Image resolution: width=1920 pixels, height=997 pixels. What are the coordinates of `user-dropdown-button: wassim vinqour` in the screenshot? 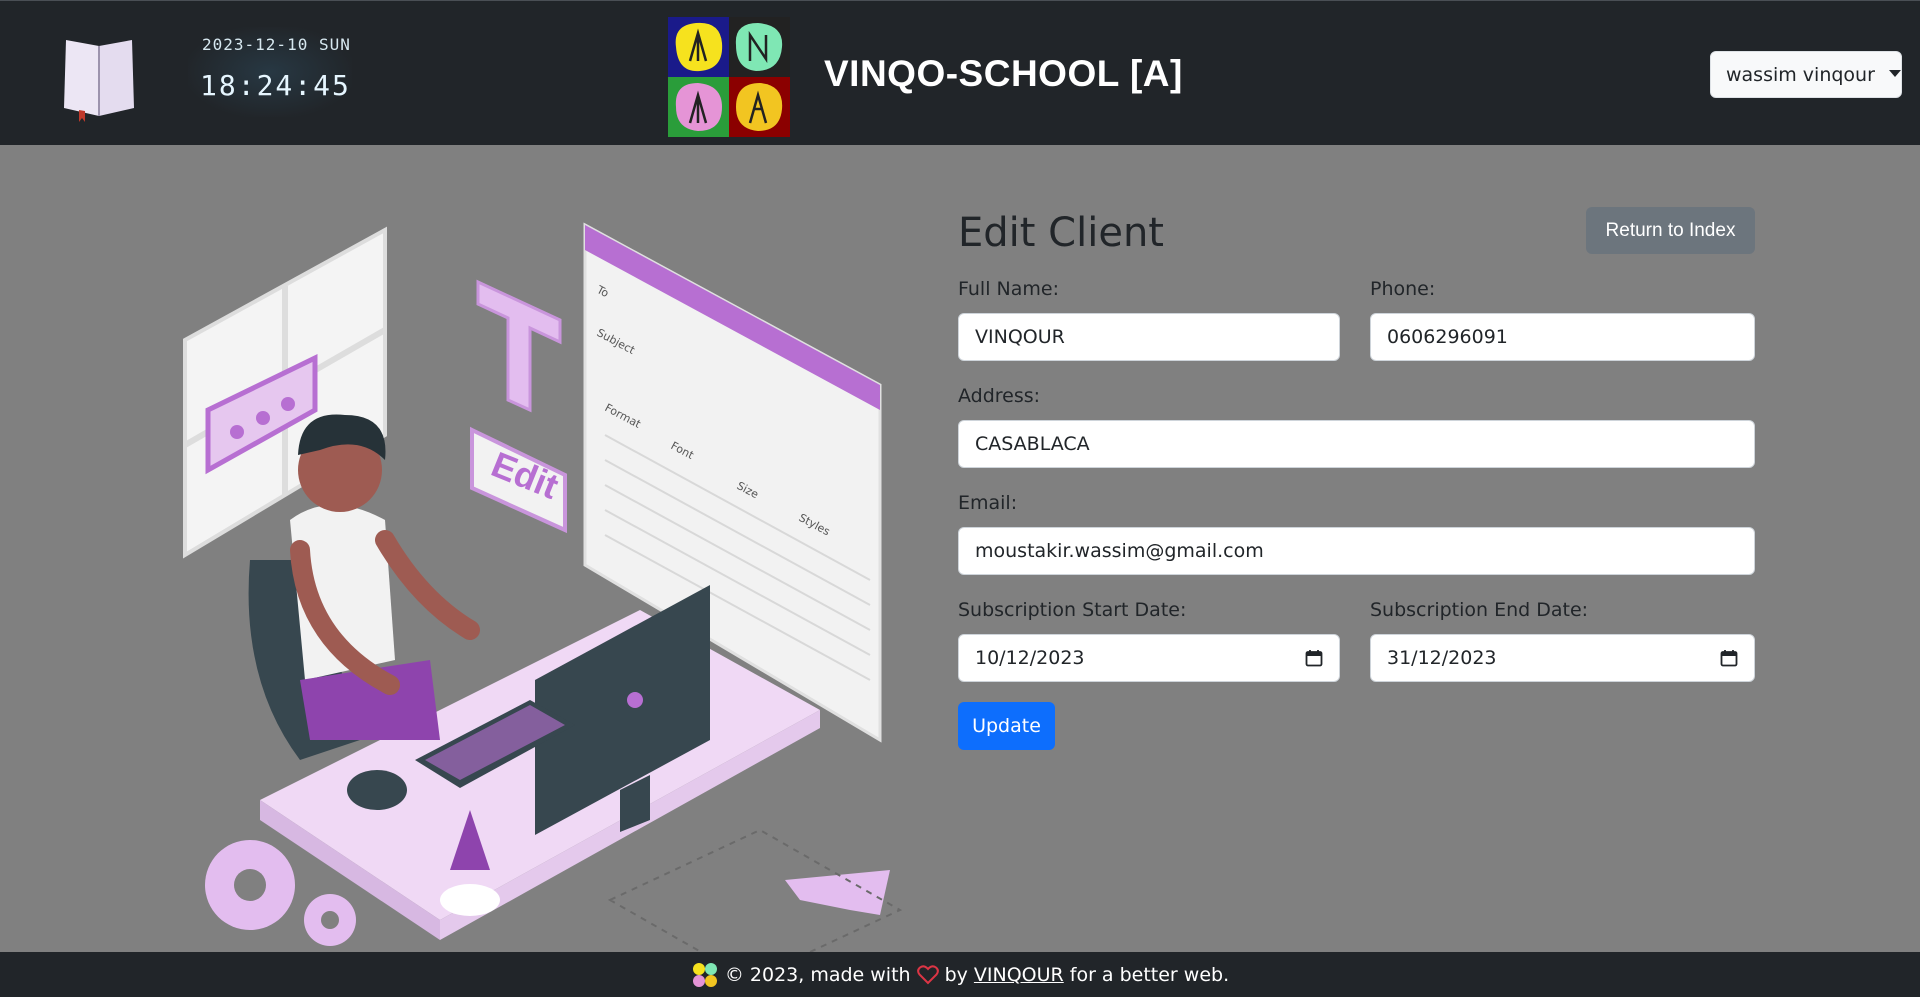 It's located at (1806, 74).